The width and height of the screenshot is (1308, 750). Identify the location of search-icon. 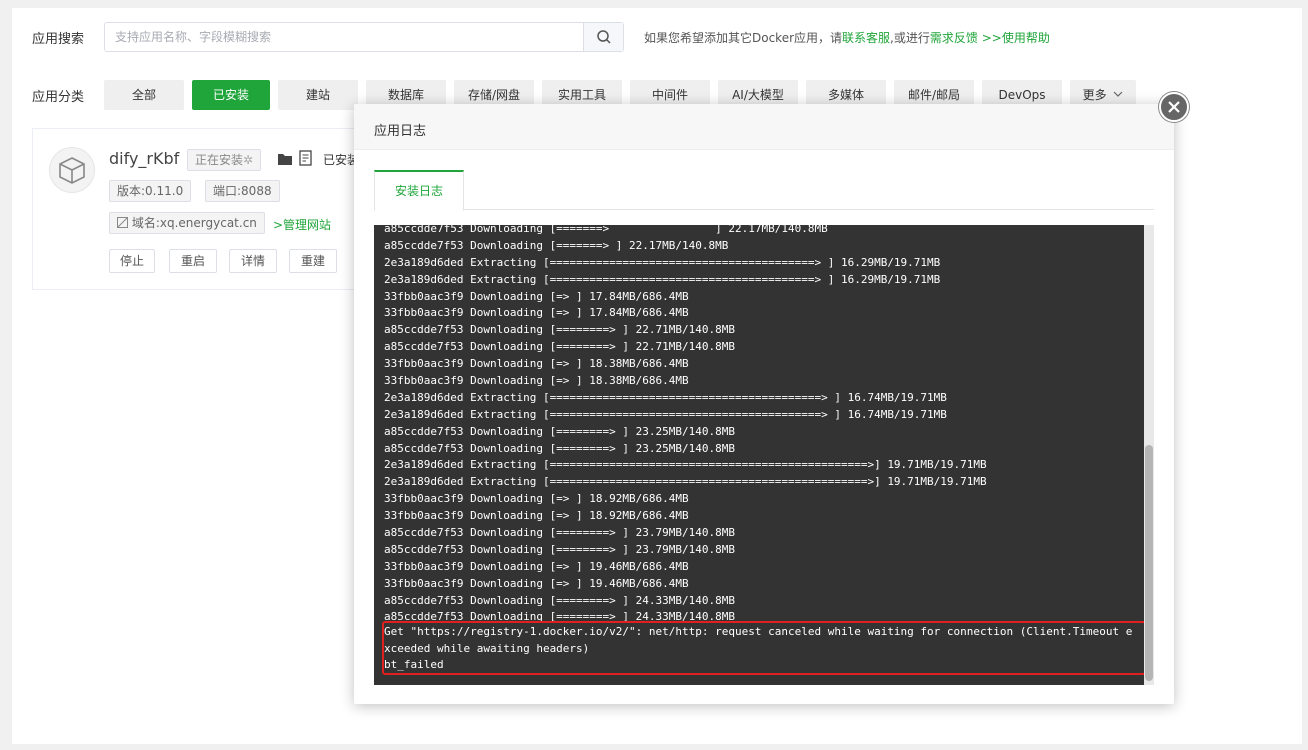
(603, 37).